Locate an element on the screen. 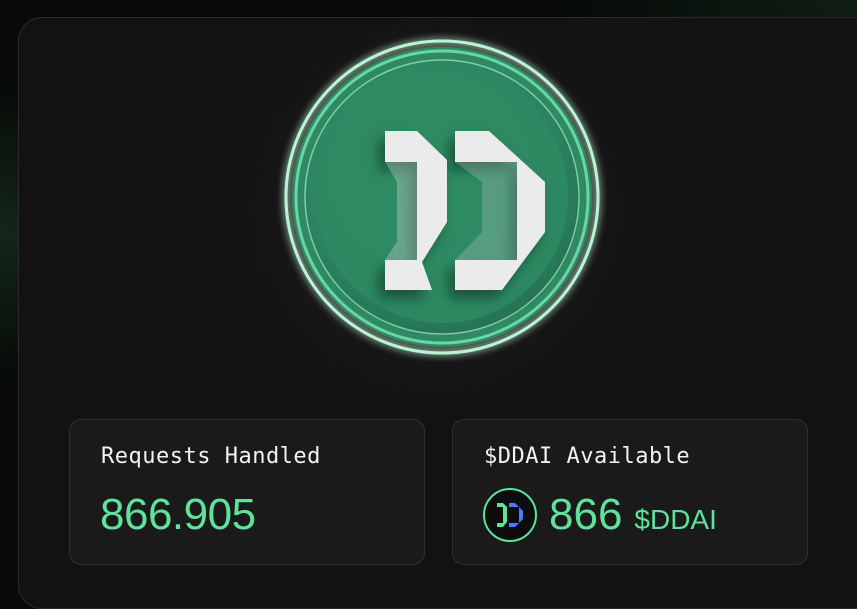 The image size is (857, 609). ddai-token-icon is located at coordinates (510, 515).